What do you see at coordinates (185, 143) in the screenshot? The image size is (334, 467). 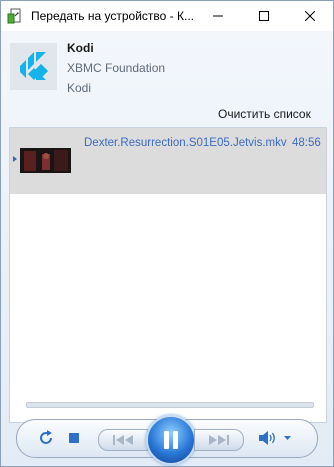 I see `playlist-item-name: Dexter.Resurrection.S01E05.Jetvis.mkv` at bounding box center [185, 143].